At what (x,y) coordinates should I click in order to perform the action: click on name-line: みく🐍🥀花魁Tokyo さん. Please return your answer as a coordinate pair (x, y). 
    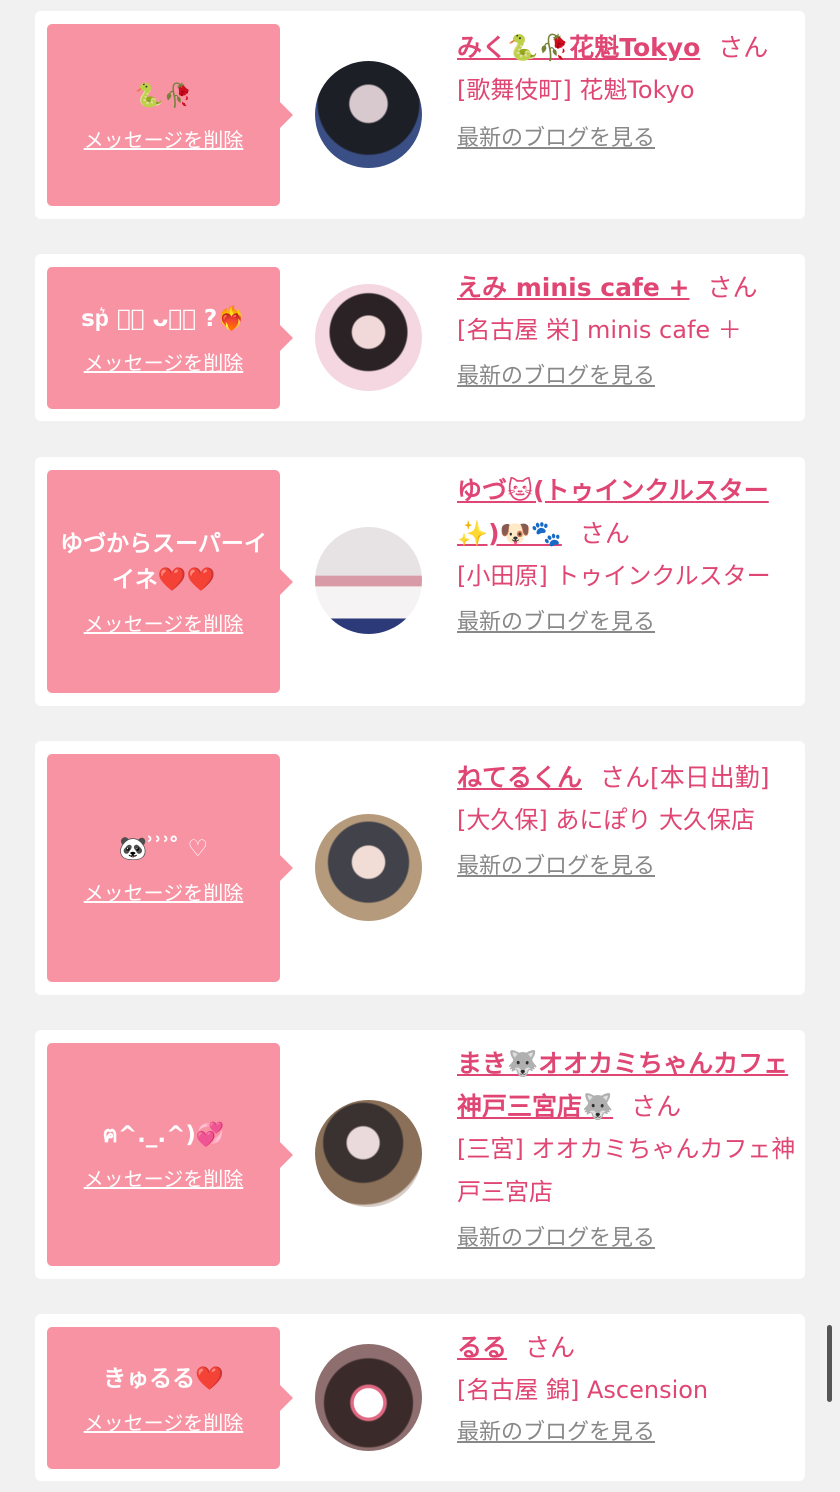
    Looking at the image, I should click on (627, 47).